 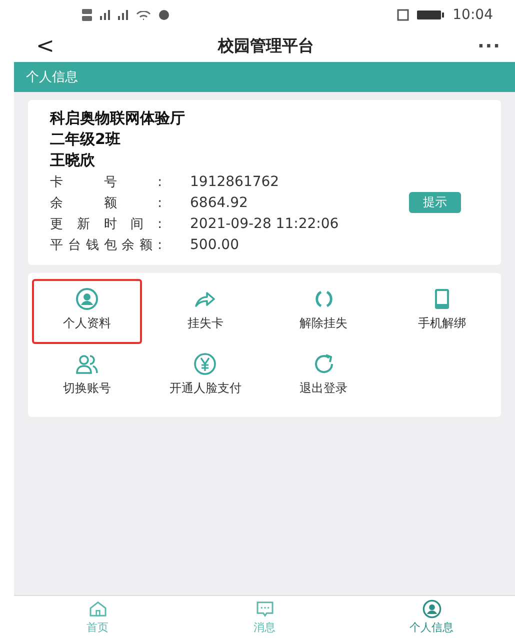 I want to click on action-item: 挂失卡, so click(x=205, y=311).